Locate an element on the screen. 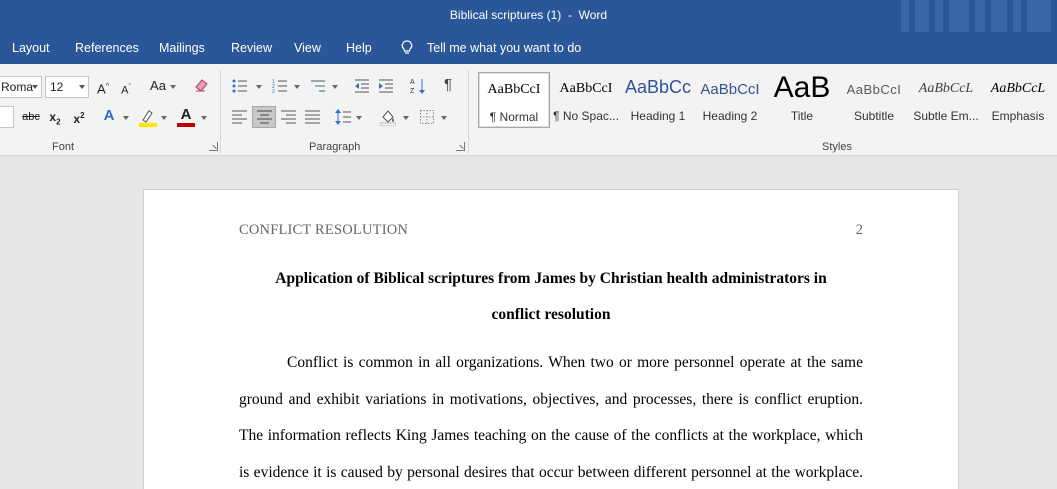 This screenshot has height=489, width=1057. font-dialog-launcher is located at coordinates (213, 146).